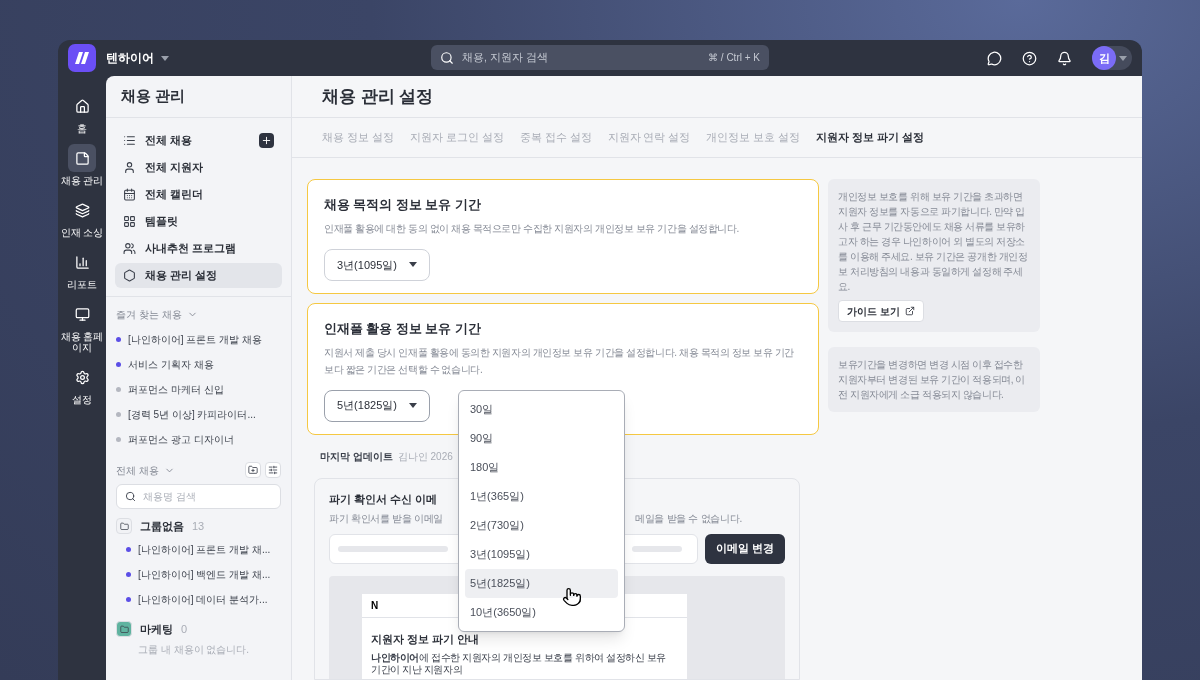 The width and height of the screenshot is (1200, 680). I want to click on document-title: 지원자 정보 파기 안내, so click(425, 639).